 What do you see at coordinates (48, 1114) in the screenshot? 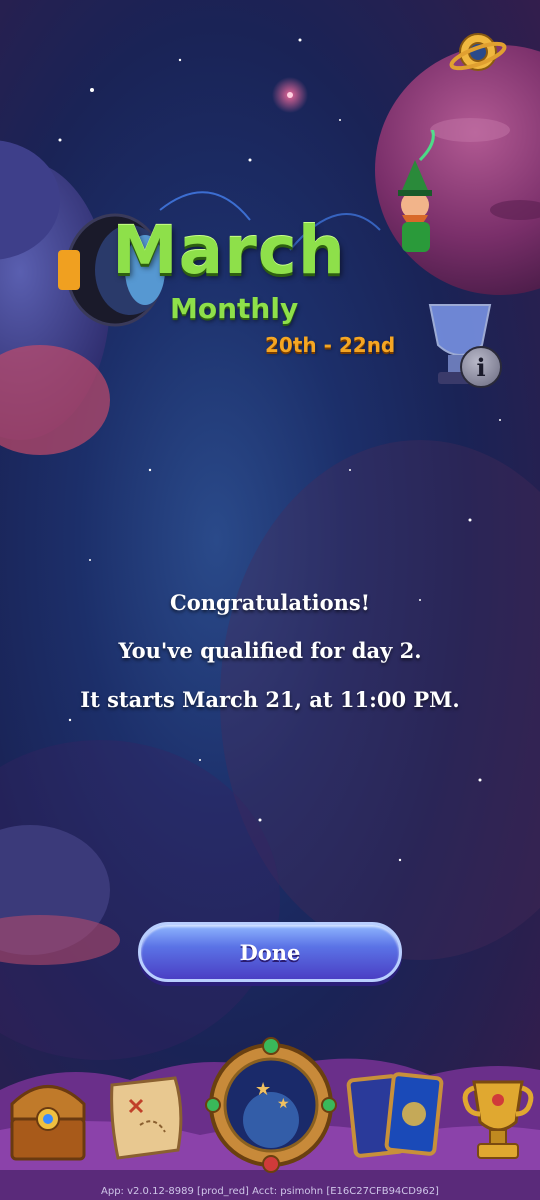
I see `treasure-chest-icon` at bounding box center [48, 1114].